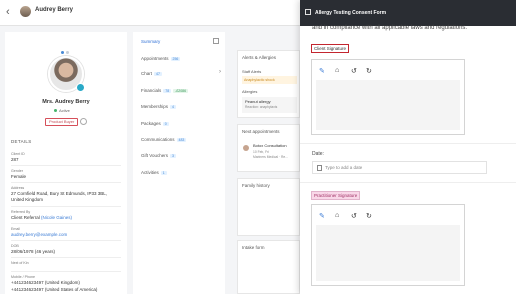 The image size is (516, 294). I want to click on practitioner-signature-label: Practitioner Signature, so click(336, 195).